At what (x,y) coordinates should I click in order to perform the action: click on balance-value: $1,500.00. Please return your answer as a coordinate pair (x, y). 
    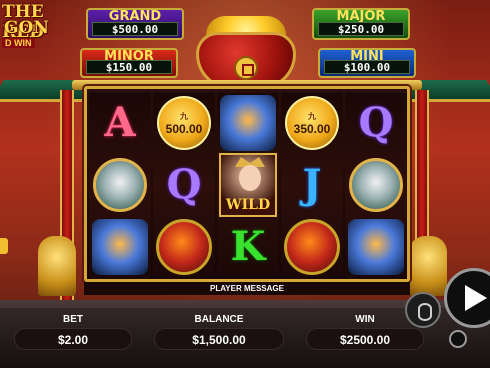
    Looking at the image, I should click on (219, 339).